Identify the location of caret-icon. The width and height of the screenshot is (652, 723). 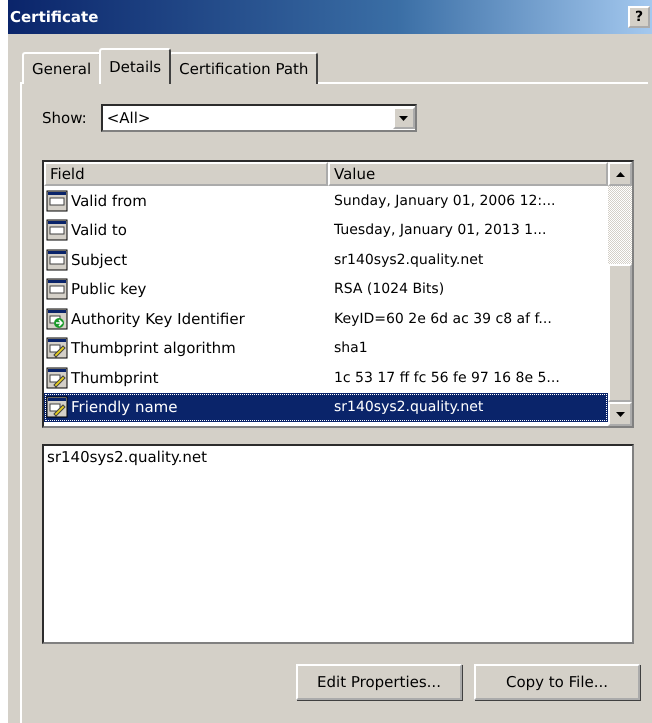
(403, 118).